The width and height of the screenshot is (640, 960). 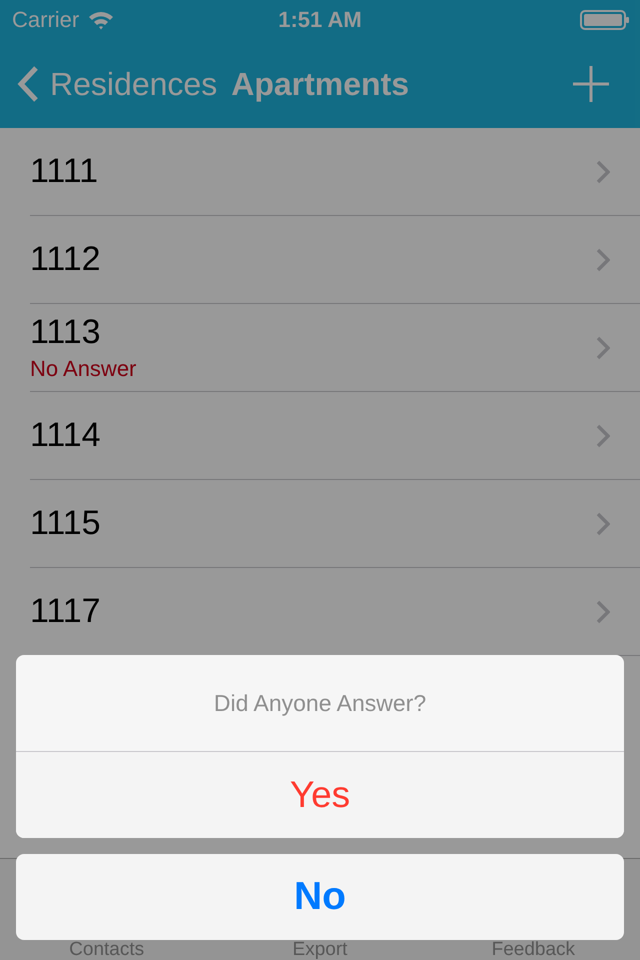 What do you see at coordinates (66, 611) in the screenshot?
I see `apartment-number: 1117` at bounding box center [66, 611].